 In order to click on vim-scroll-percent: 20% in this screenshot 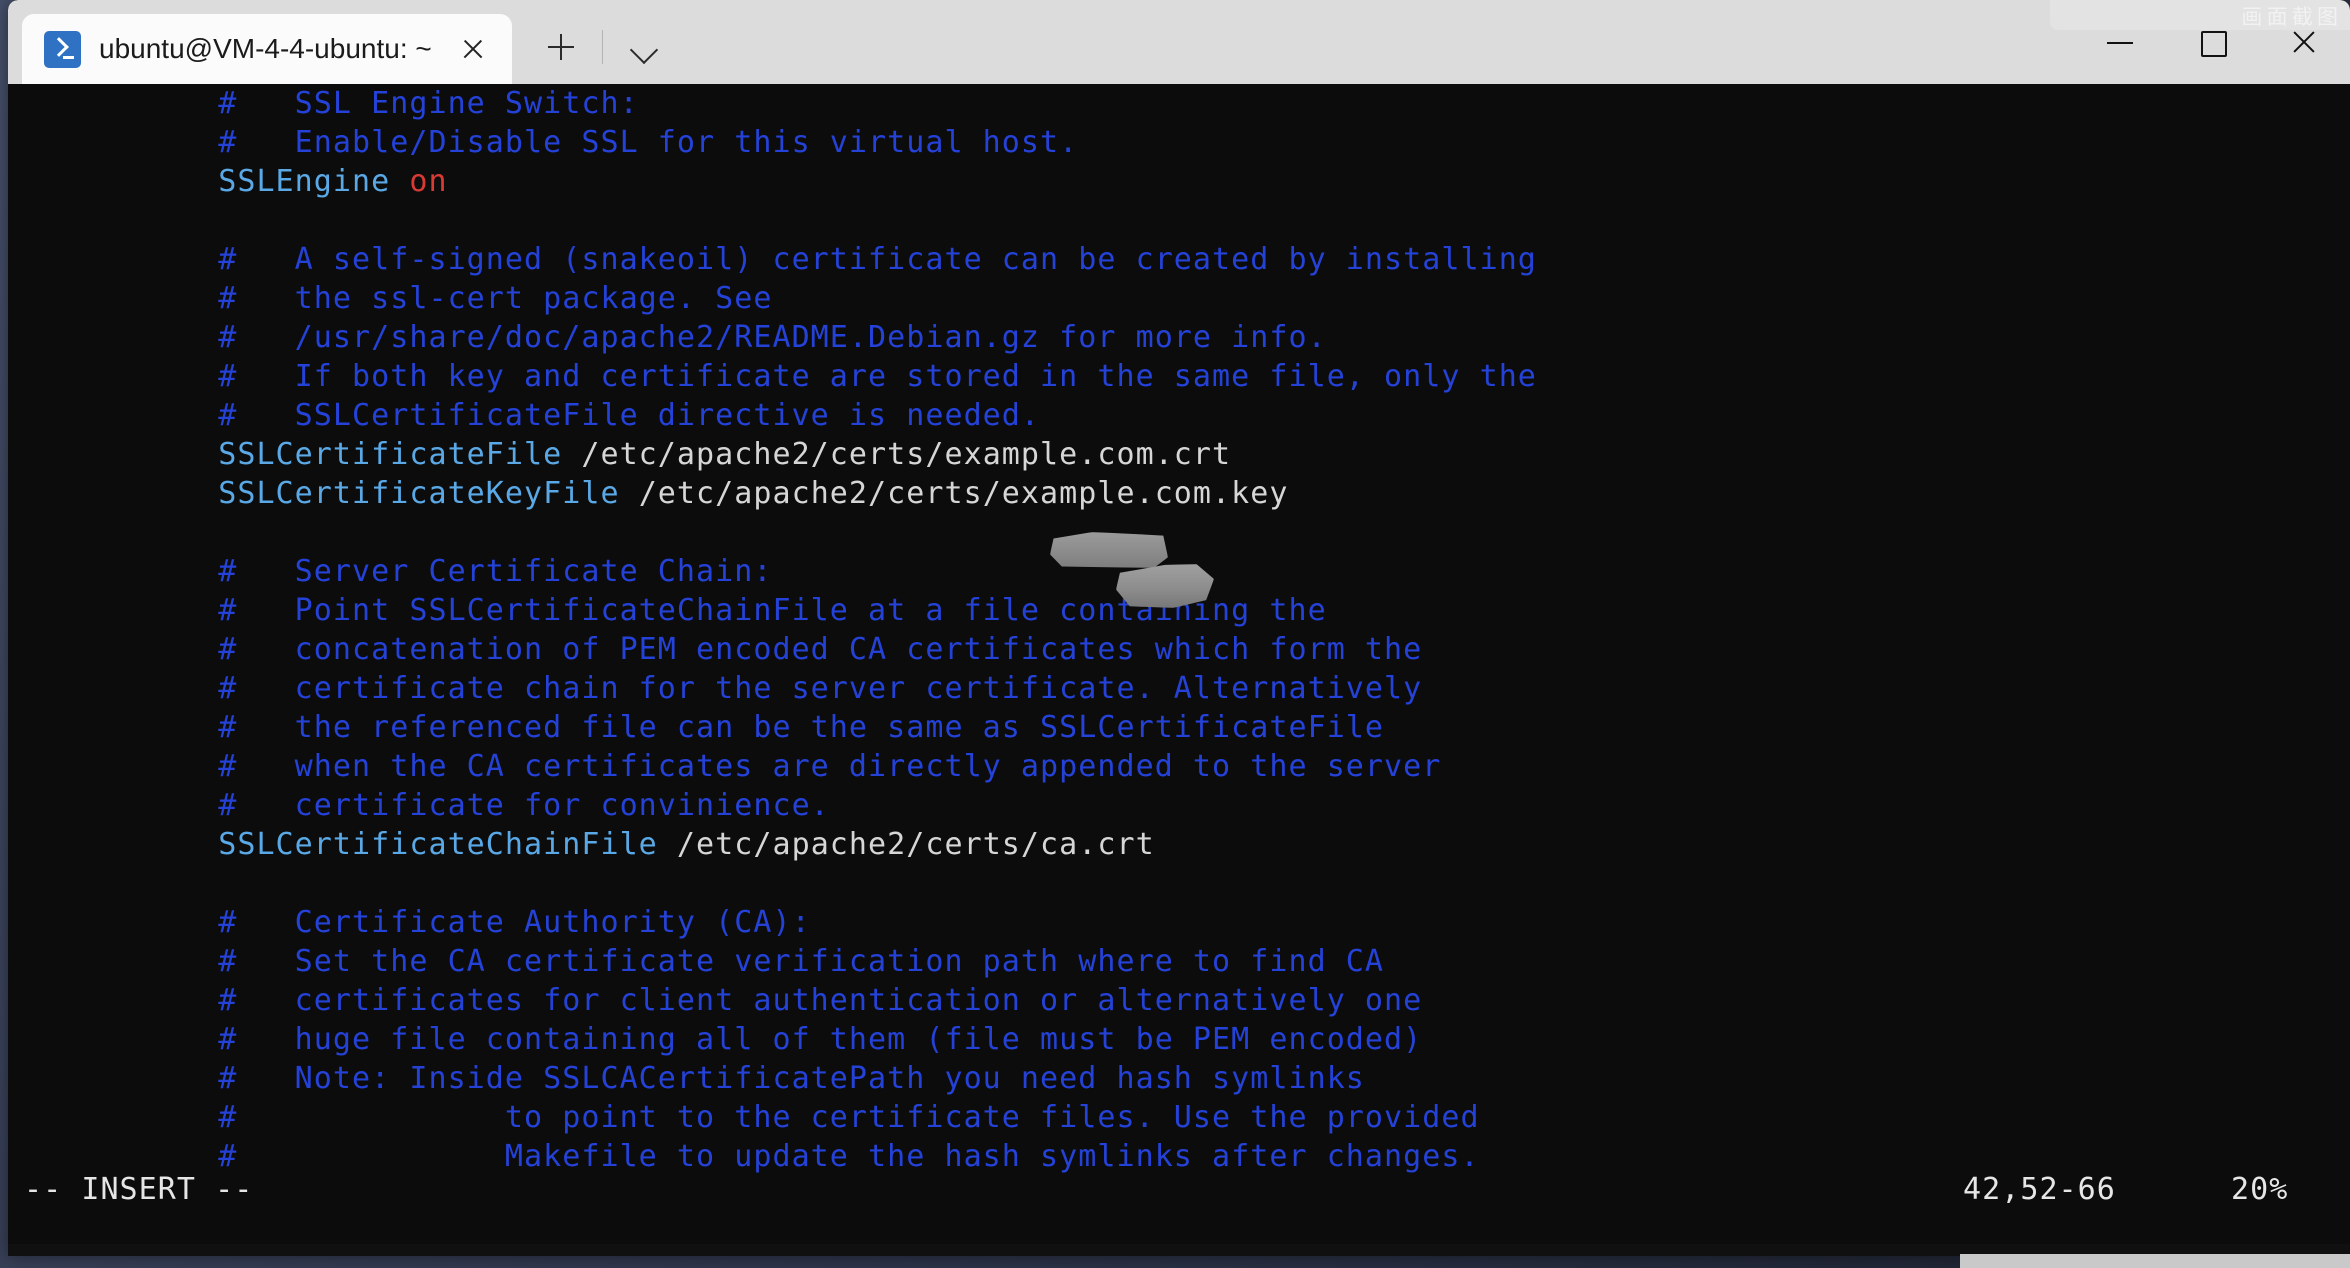, I will do `click(2260, 1189)`.